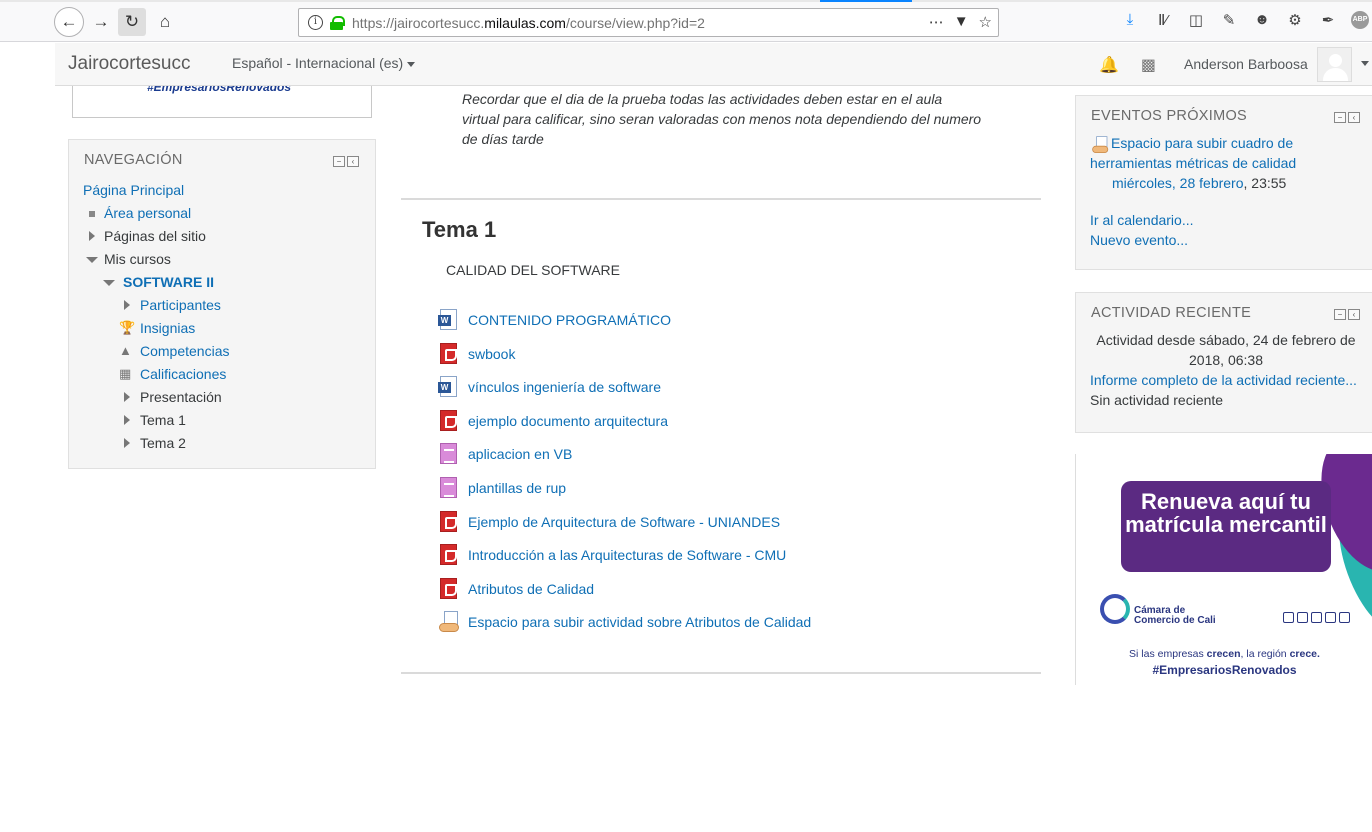  I want to click on nav-participants: Participantes, so click(180, 305).